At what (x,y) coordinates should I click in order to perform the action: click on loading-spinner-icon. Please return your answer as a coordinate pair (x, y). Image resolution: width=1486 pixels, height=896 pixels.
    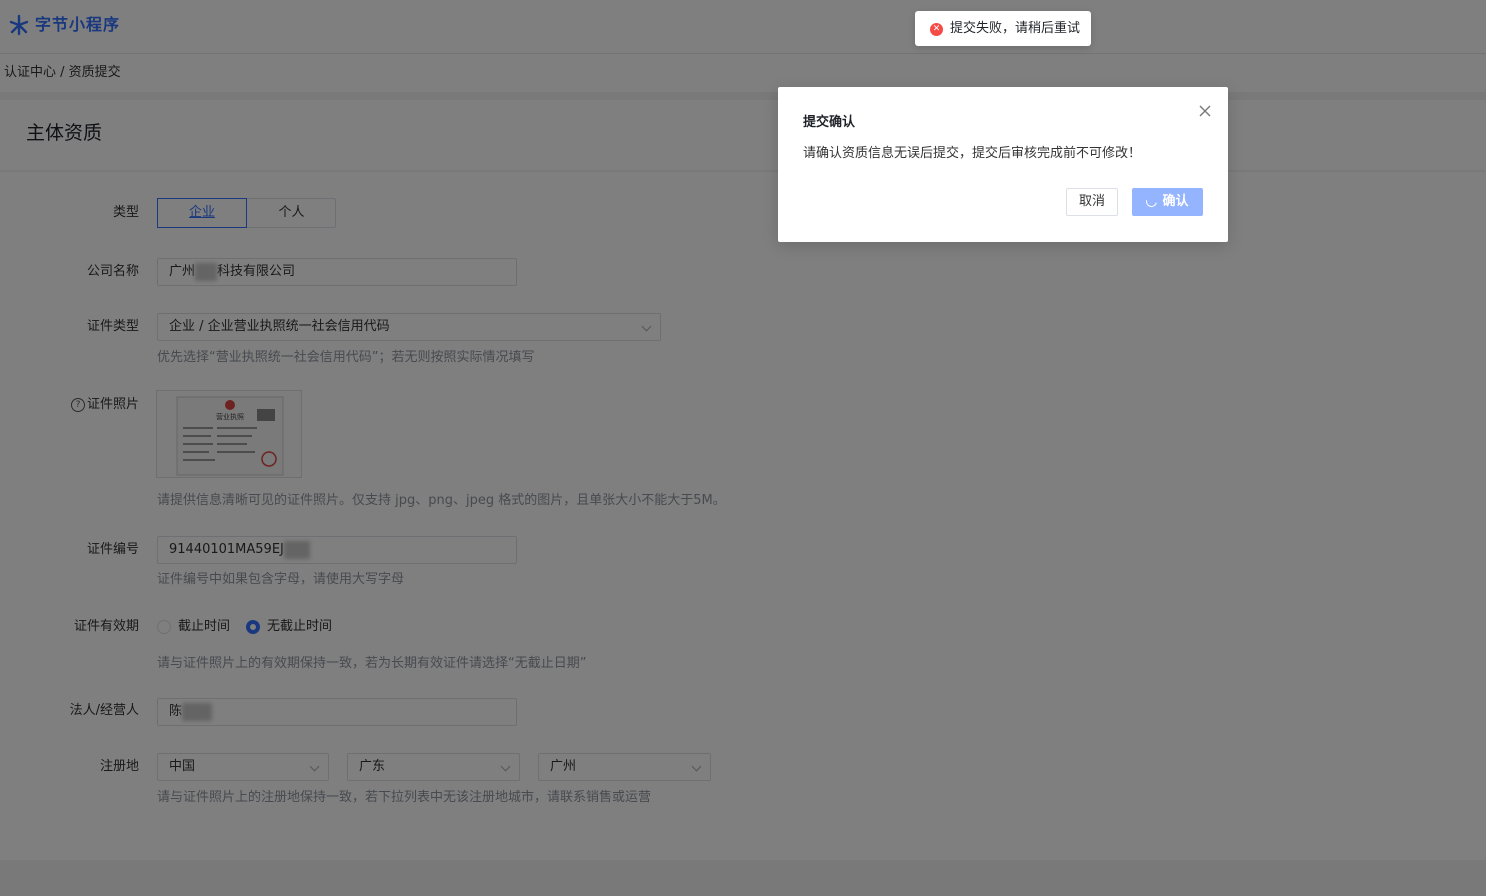
    Looking at the image, I should click on (1152, 201).